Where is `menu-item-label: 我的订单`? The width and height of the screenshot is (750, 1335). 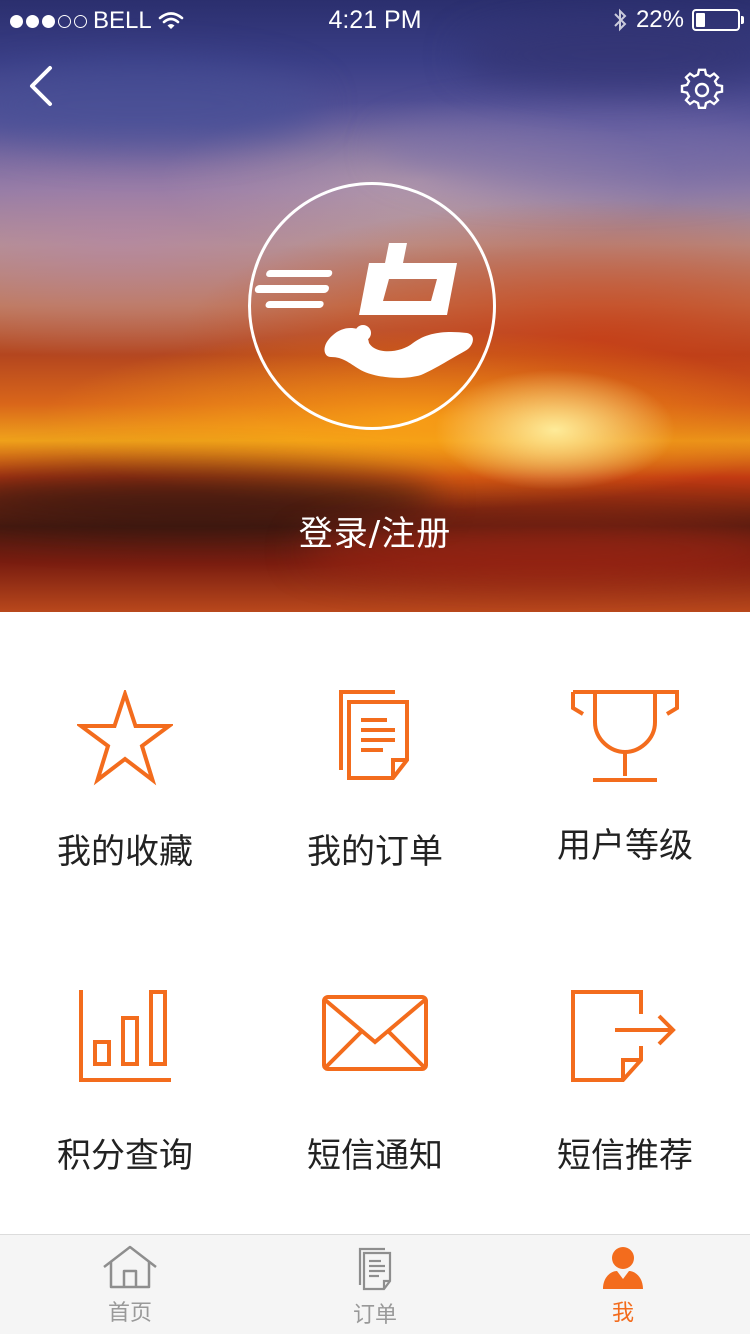
menu-item-label: 我的订单 is located at coordinates (375, 852).